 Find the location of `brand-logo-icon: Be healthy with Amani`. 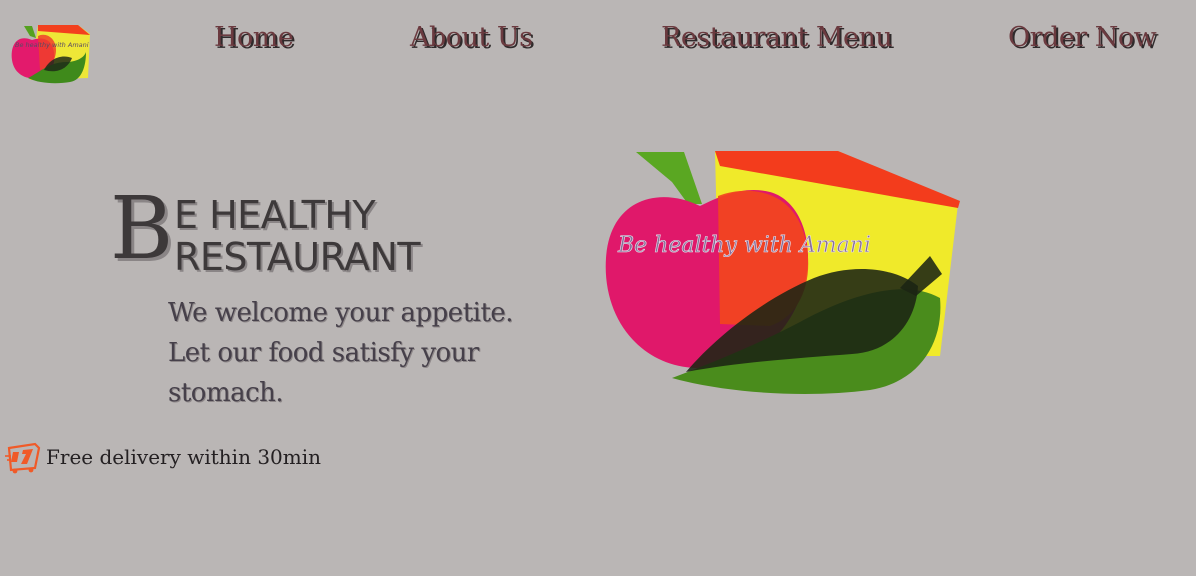

brand-logo-icon: Be healthy with Amani is located at coordinates (50, 53).